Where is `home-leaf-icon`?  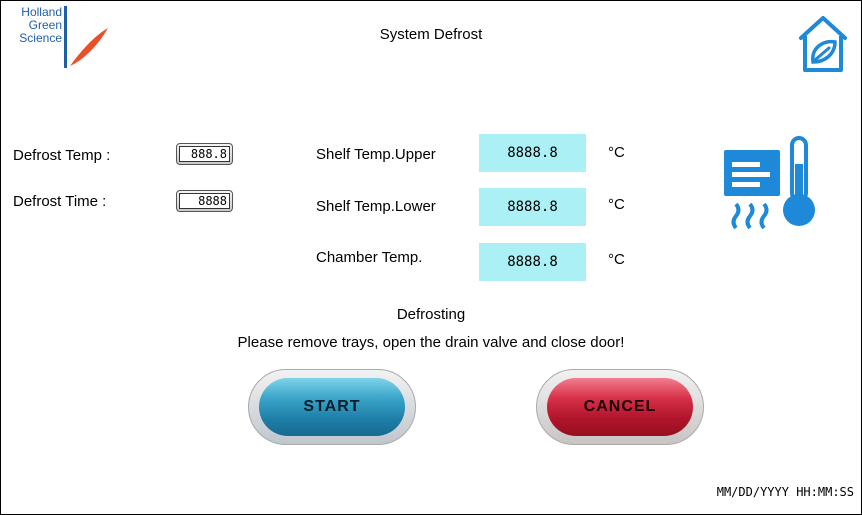
home-leaf-icon is located at coordinates (823, 43).